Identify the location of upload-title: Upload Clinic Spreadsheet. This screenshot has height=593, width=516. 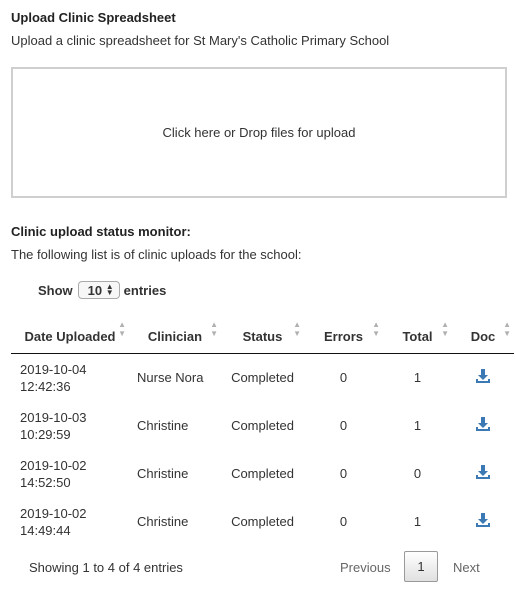
(93, 17).